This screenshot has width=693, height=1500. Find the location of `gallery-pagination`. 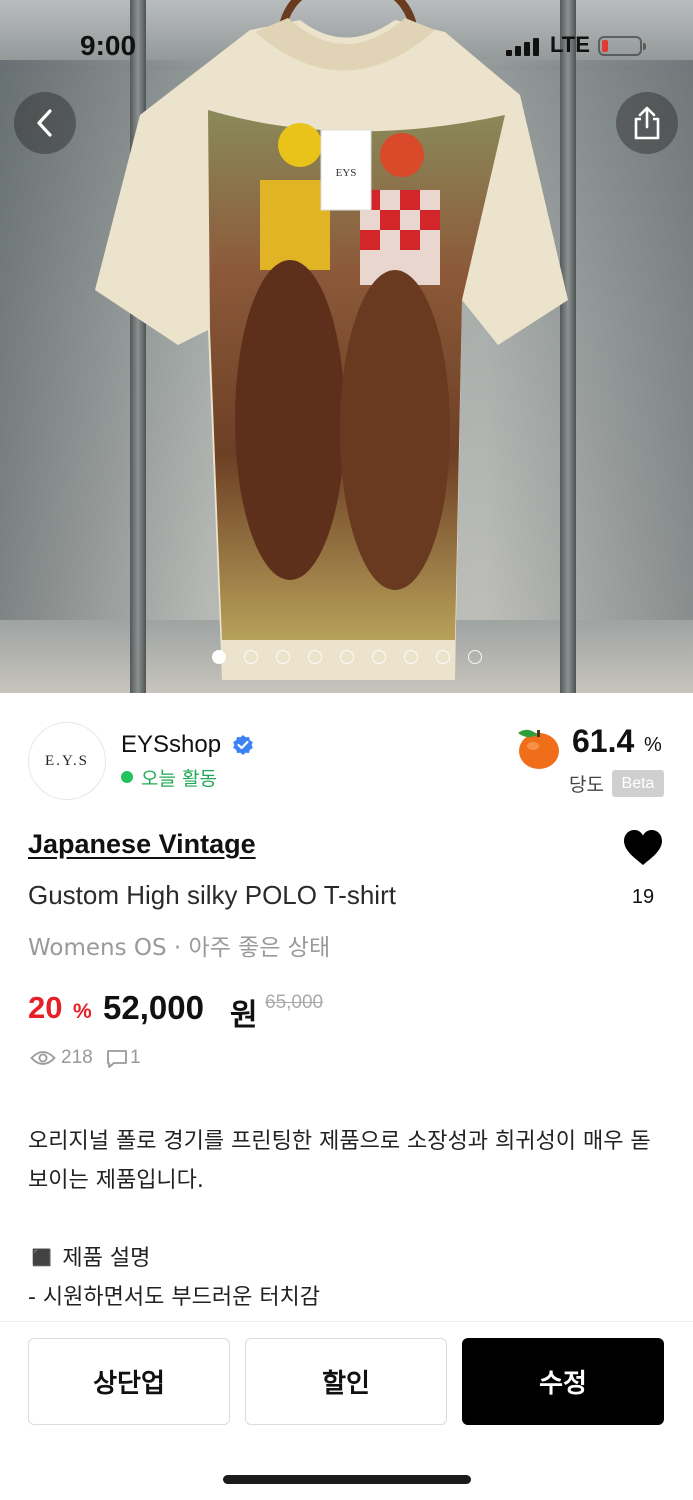

gallery-pagination is located at coordinates (346, 658).